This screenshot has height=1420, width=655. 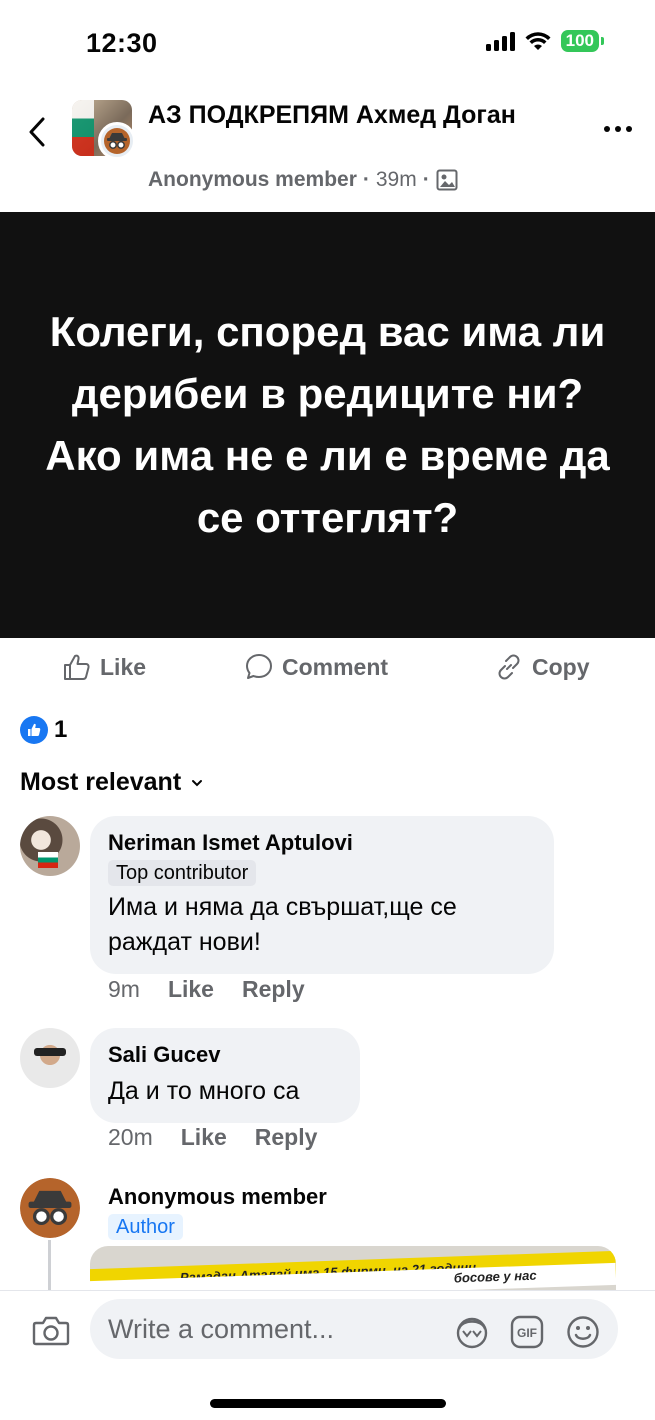 I want to click on flag-graphic, so click(x=83, y=128).